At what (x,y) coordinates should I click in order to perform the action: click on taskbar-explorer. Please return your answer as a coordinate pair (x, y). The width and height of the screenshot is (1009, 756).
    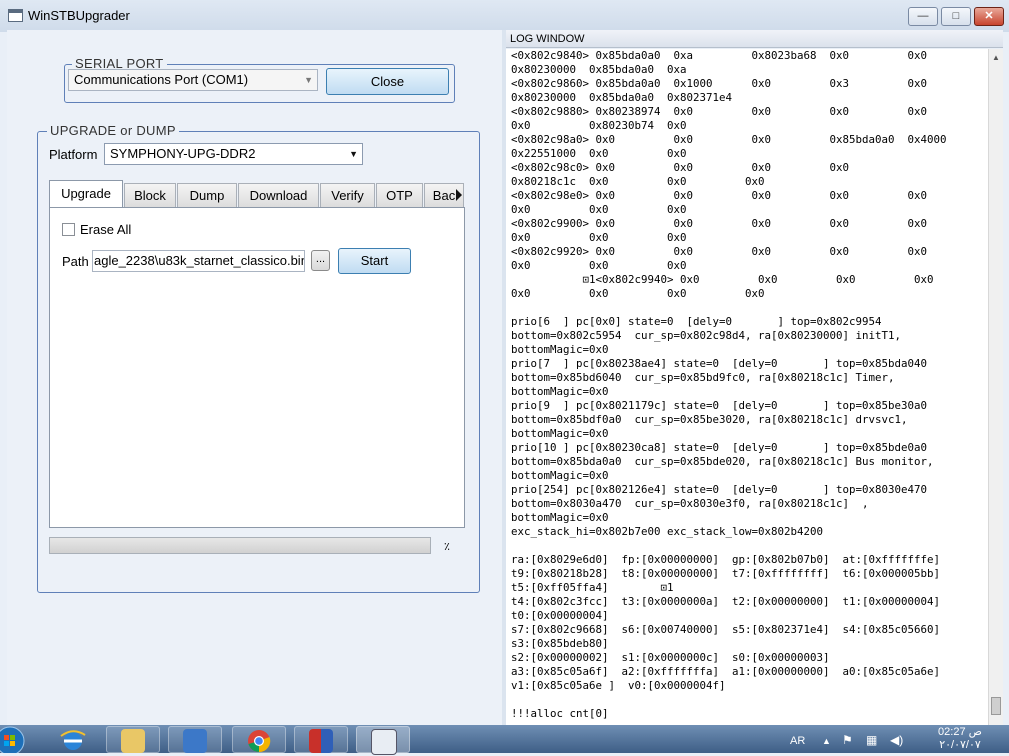
    Looking at the image, I should click on (133, 739).